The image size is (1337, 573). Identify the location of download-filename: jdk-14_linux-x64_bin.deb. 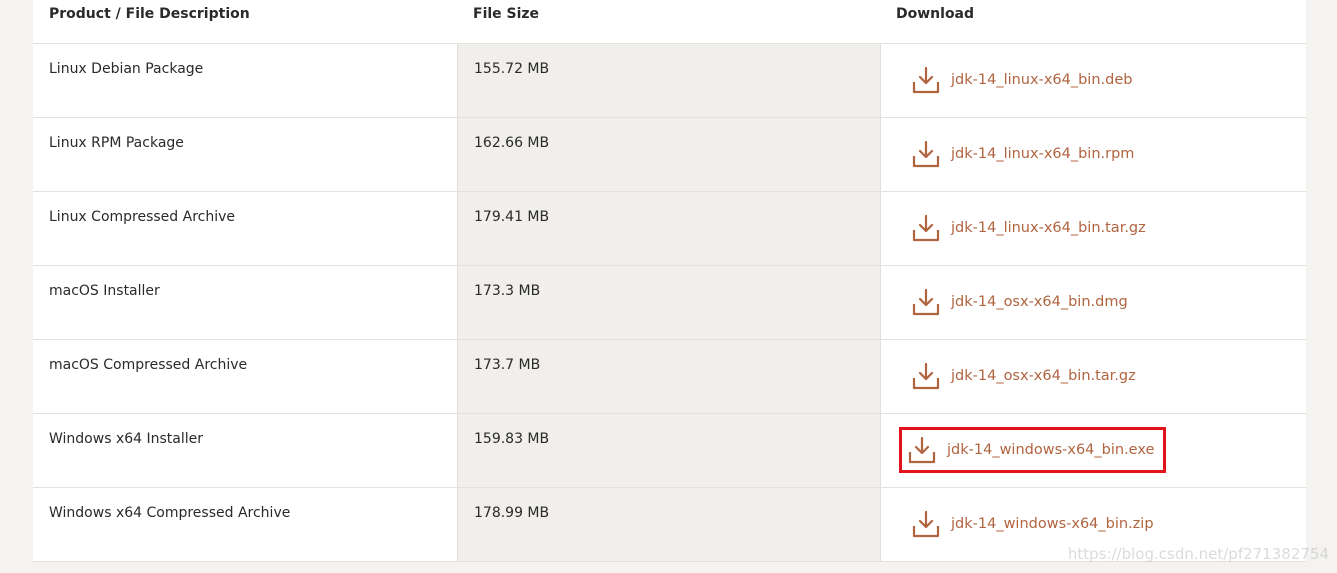
(1042, 80).